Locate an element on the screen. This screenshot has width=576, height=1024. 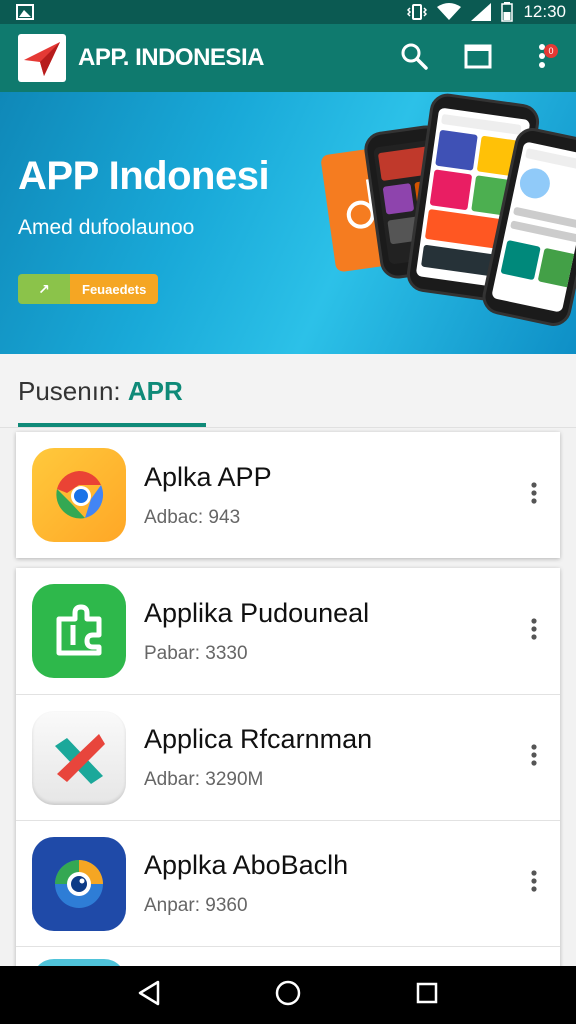
banner-badges: ↗ Feuaedets is located at coordinates (88, 289).